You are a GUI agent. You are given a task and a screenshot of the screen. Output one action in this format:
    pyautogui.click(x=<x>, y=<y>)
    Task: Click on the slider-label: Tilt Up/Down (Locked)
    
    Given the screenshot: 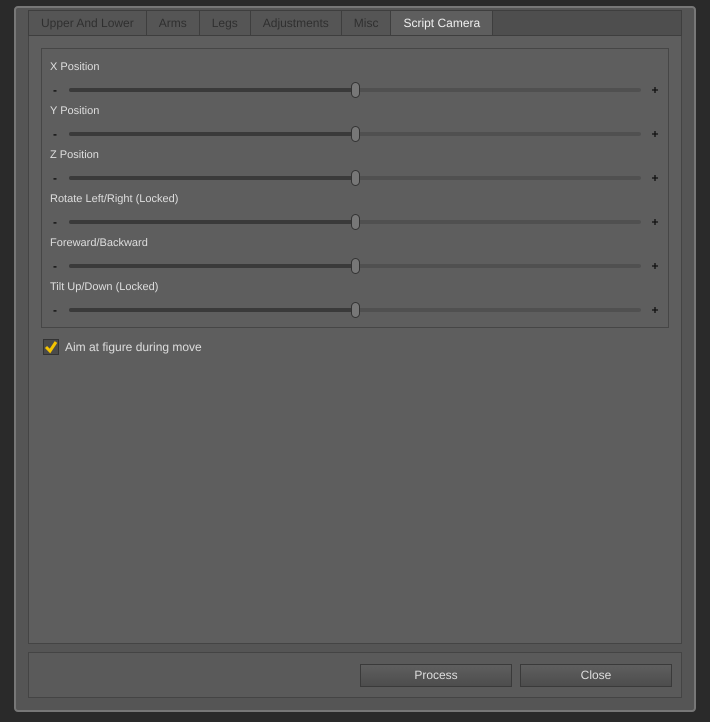 What is the action you would take?
    pyautogui.click(x=104, y=287)
    